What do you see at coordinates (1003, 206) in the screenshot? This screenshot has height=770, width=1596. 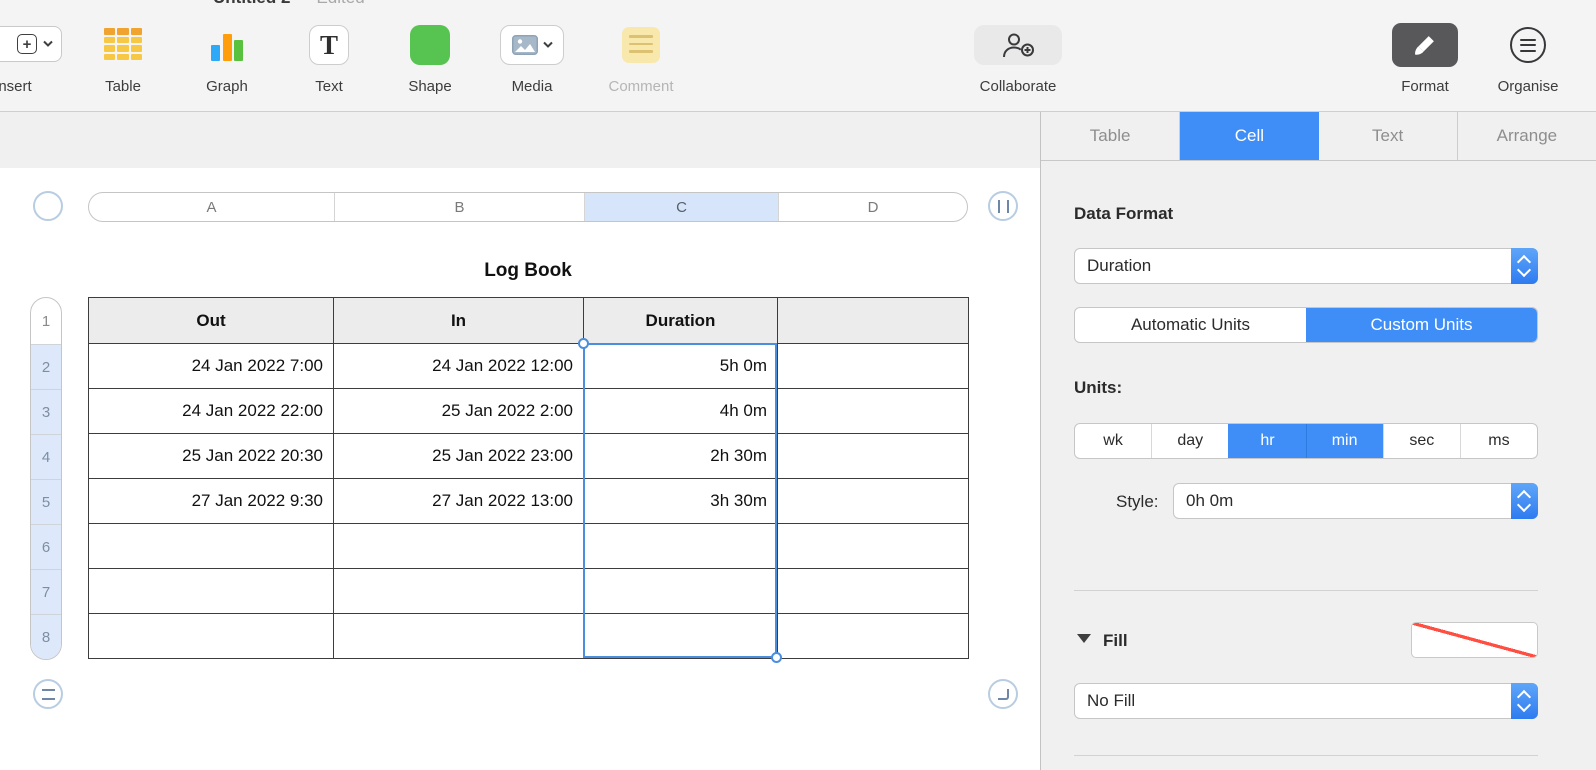 I see `add-column-handle` at bounding box center [1003, 206].